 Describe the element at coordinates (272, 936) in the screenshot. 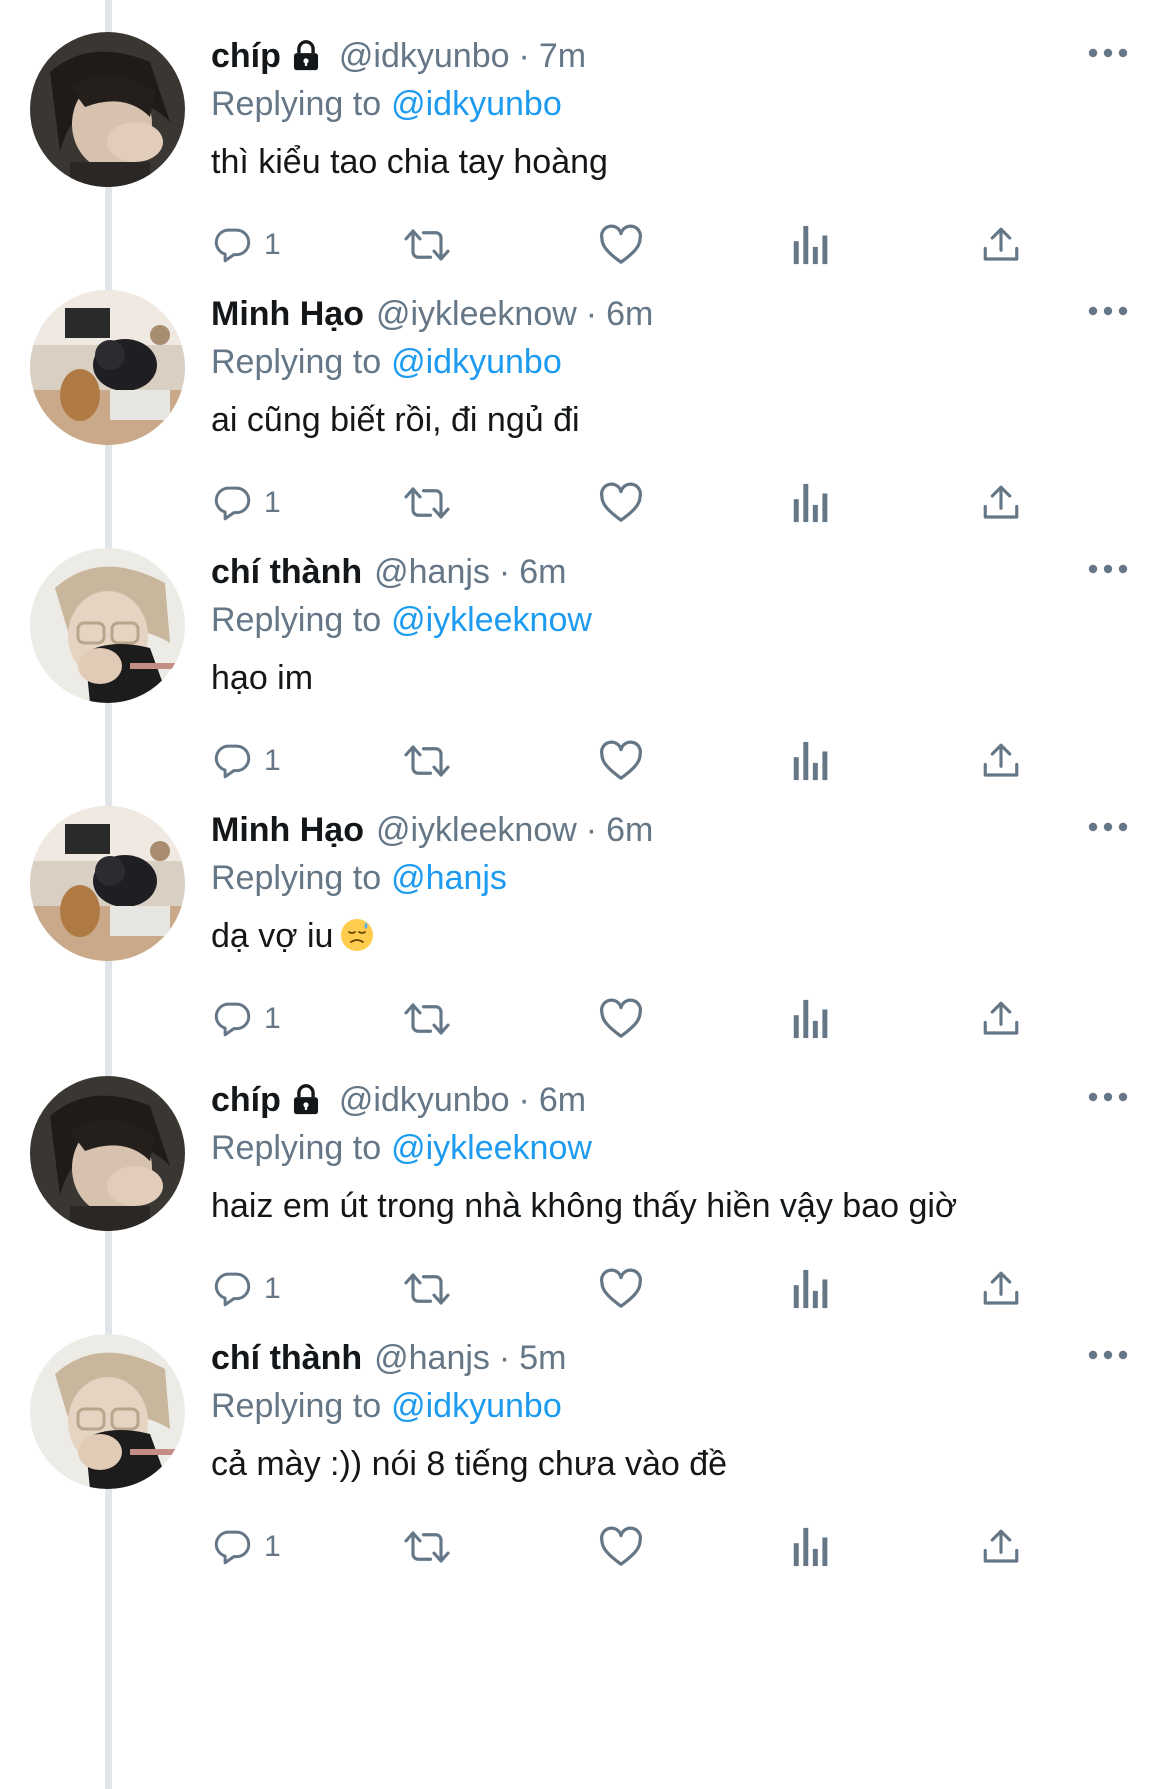

I see `tweet-text-content: dạ vợ iu` at that location.